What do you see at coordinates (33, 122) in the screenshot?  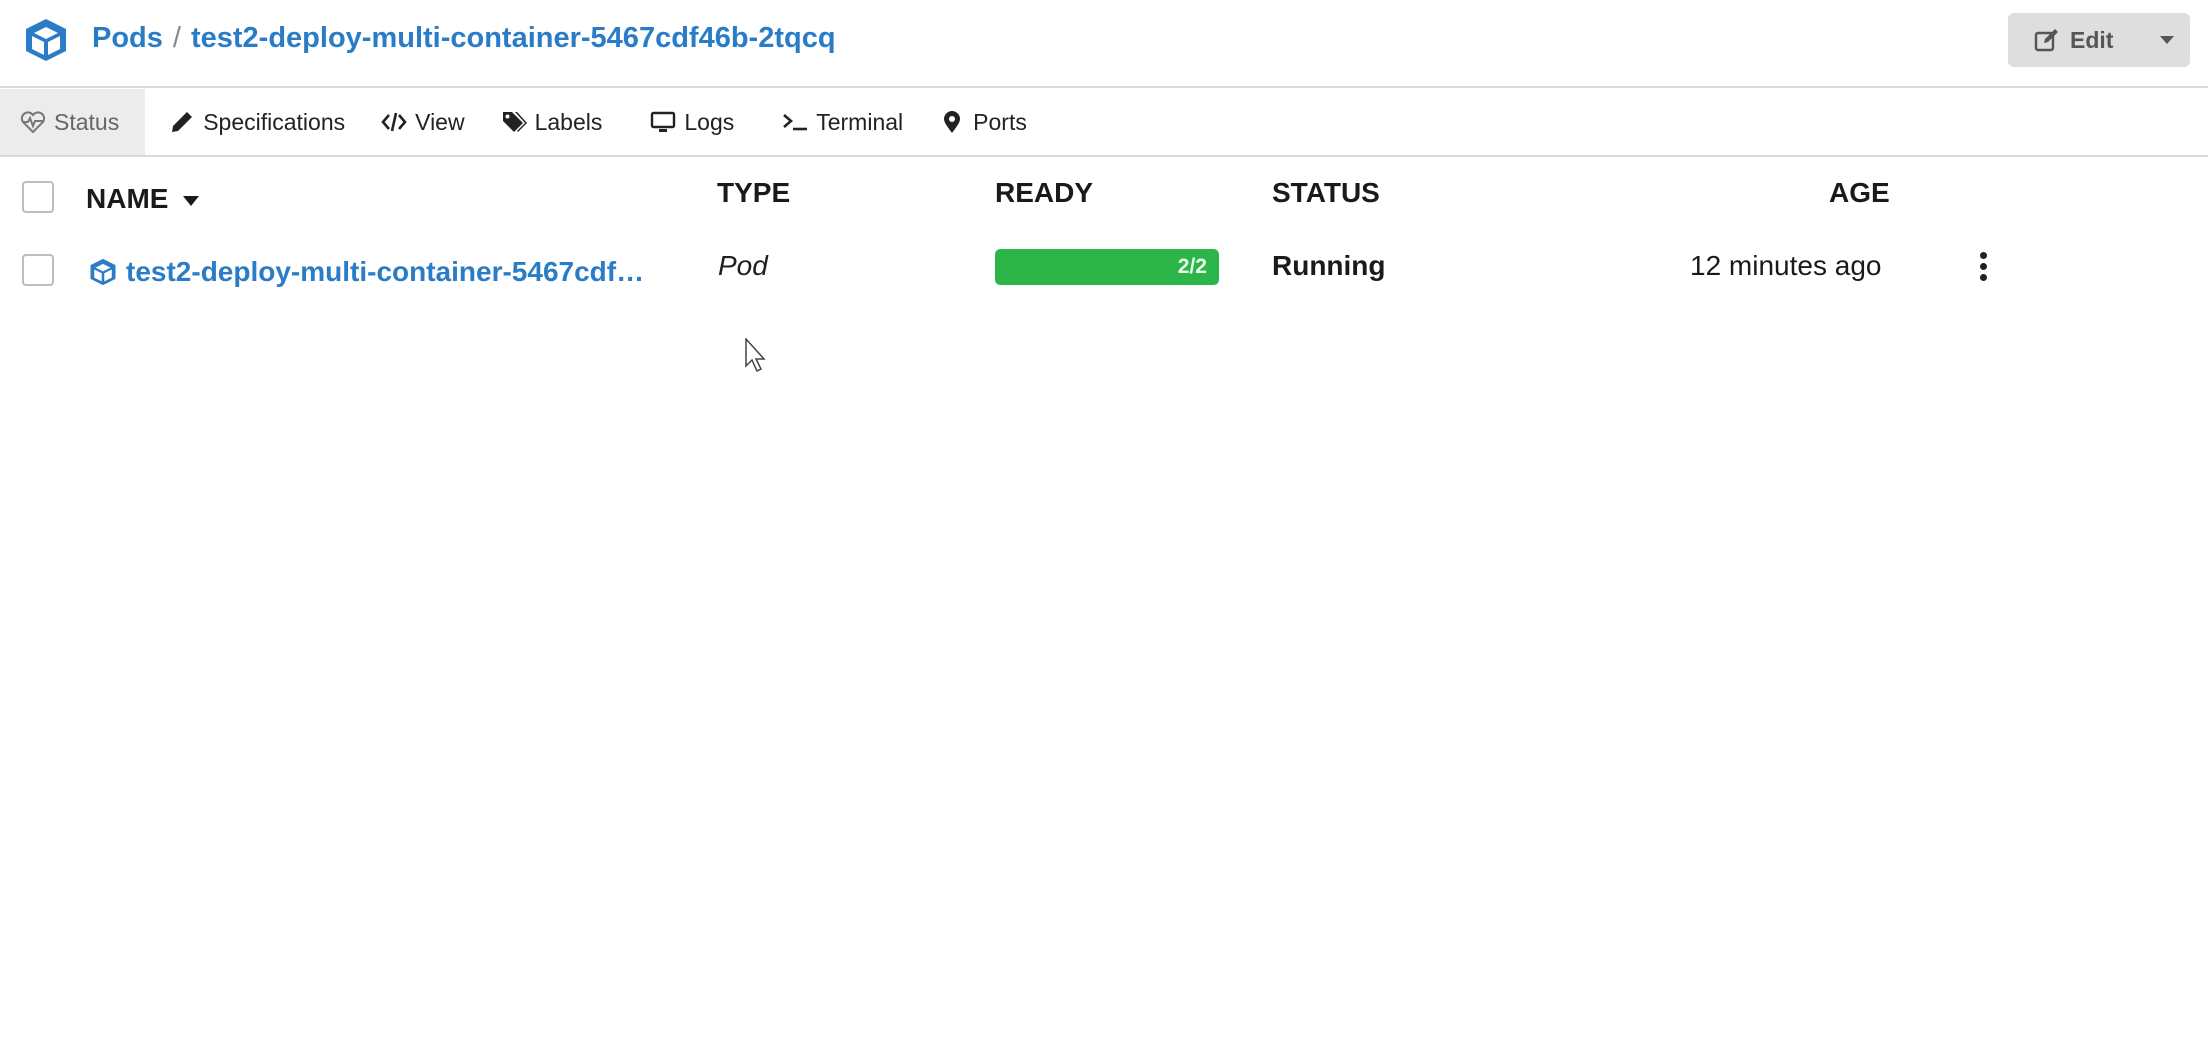 I see `heartbeat-icon` at bounding box center [33, 122].